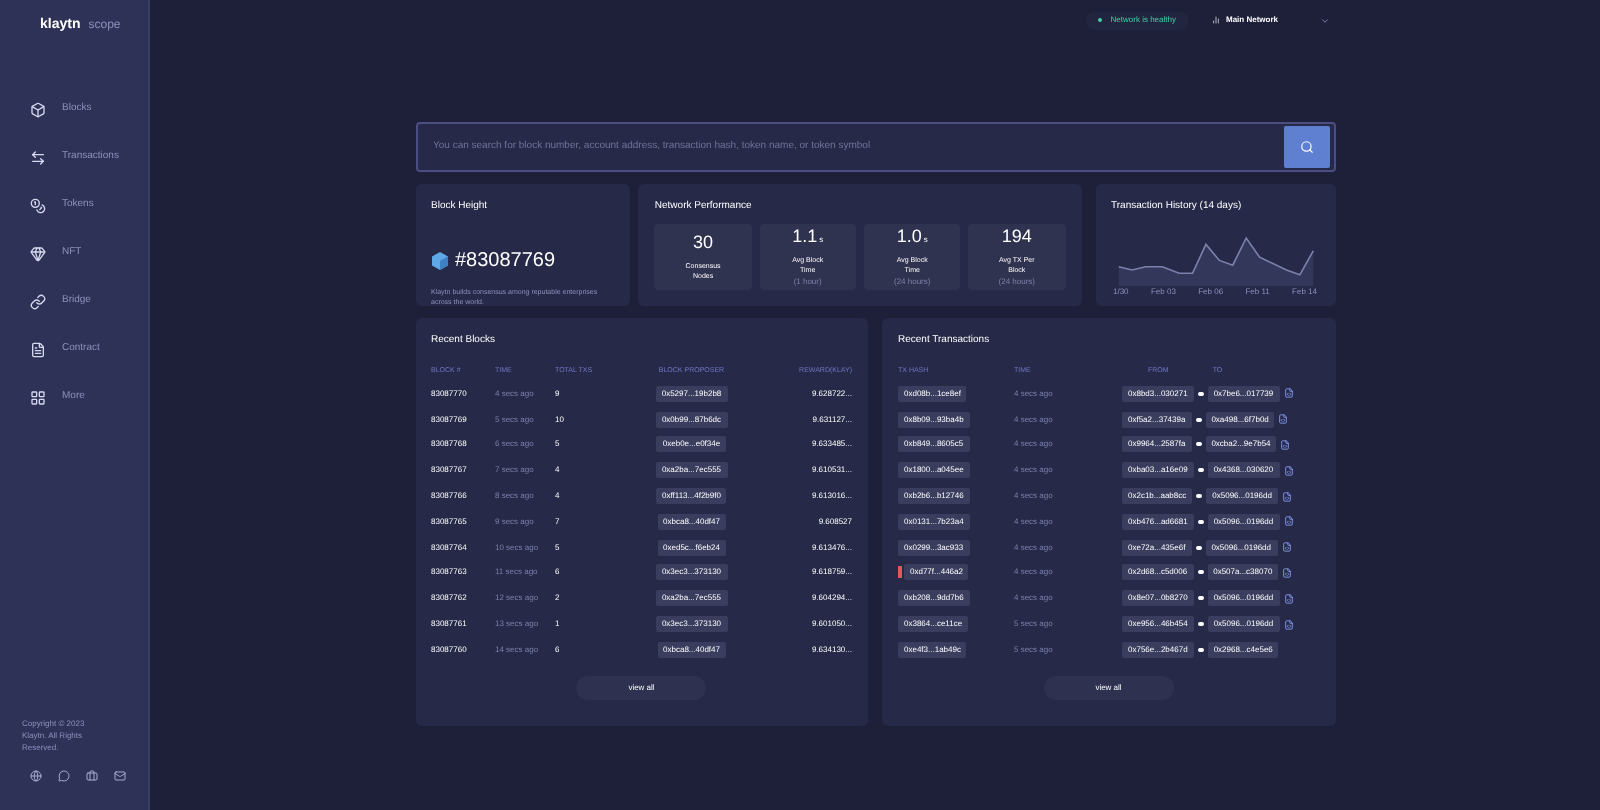  Describe the element at coordinates (900, 572) in the screenshot. I see `failed-marker` at that location.